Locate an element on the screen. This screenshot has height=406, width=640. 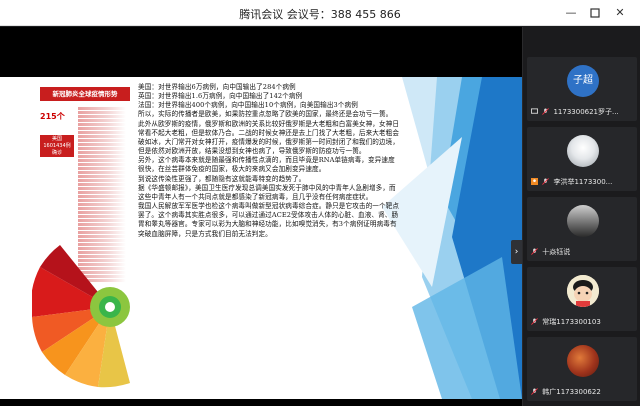
infographic-header: 新冠肺炎全球疫情形势 is located at coordinates (85, 94).